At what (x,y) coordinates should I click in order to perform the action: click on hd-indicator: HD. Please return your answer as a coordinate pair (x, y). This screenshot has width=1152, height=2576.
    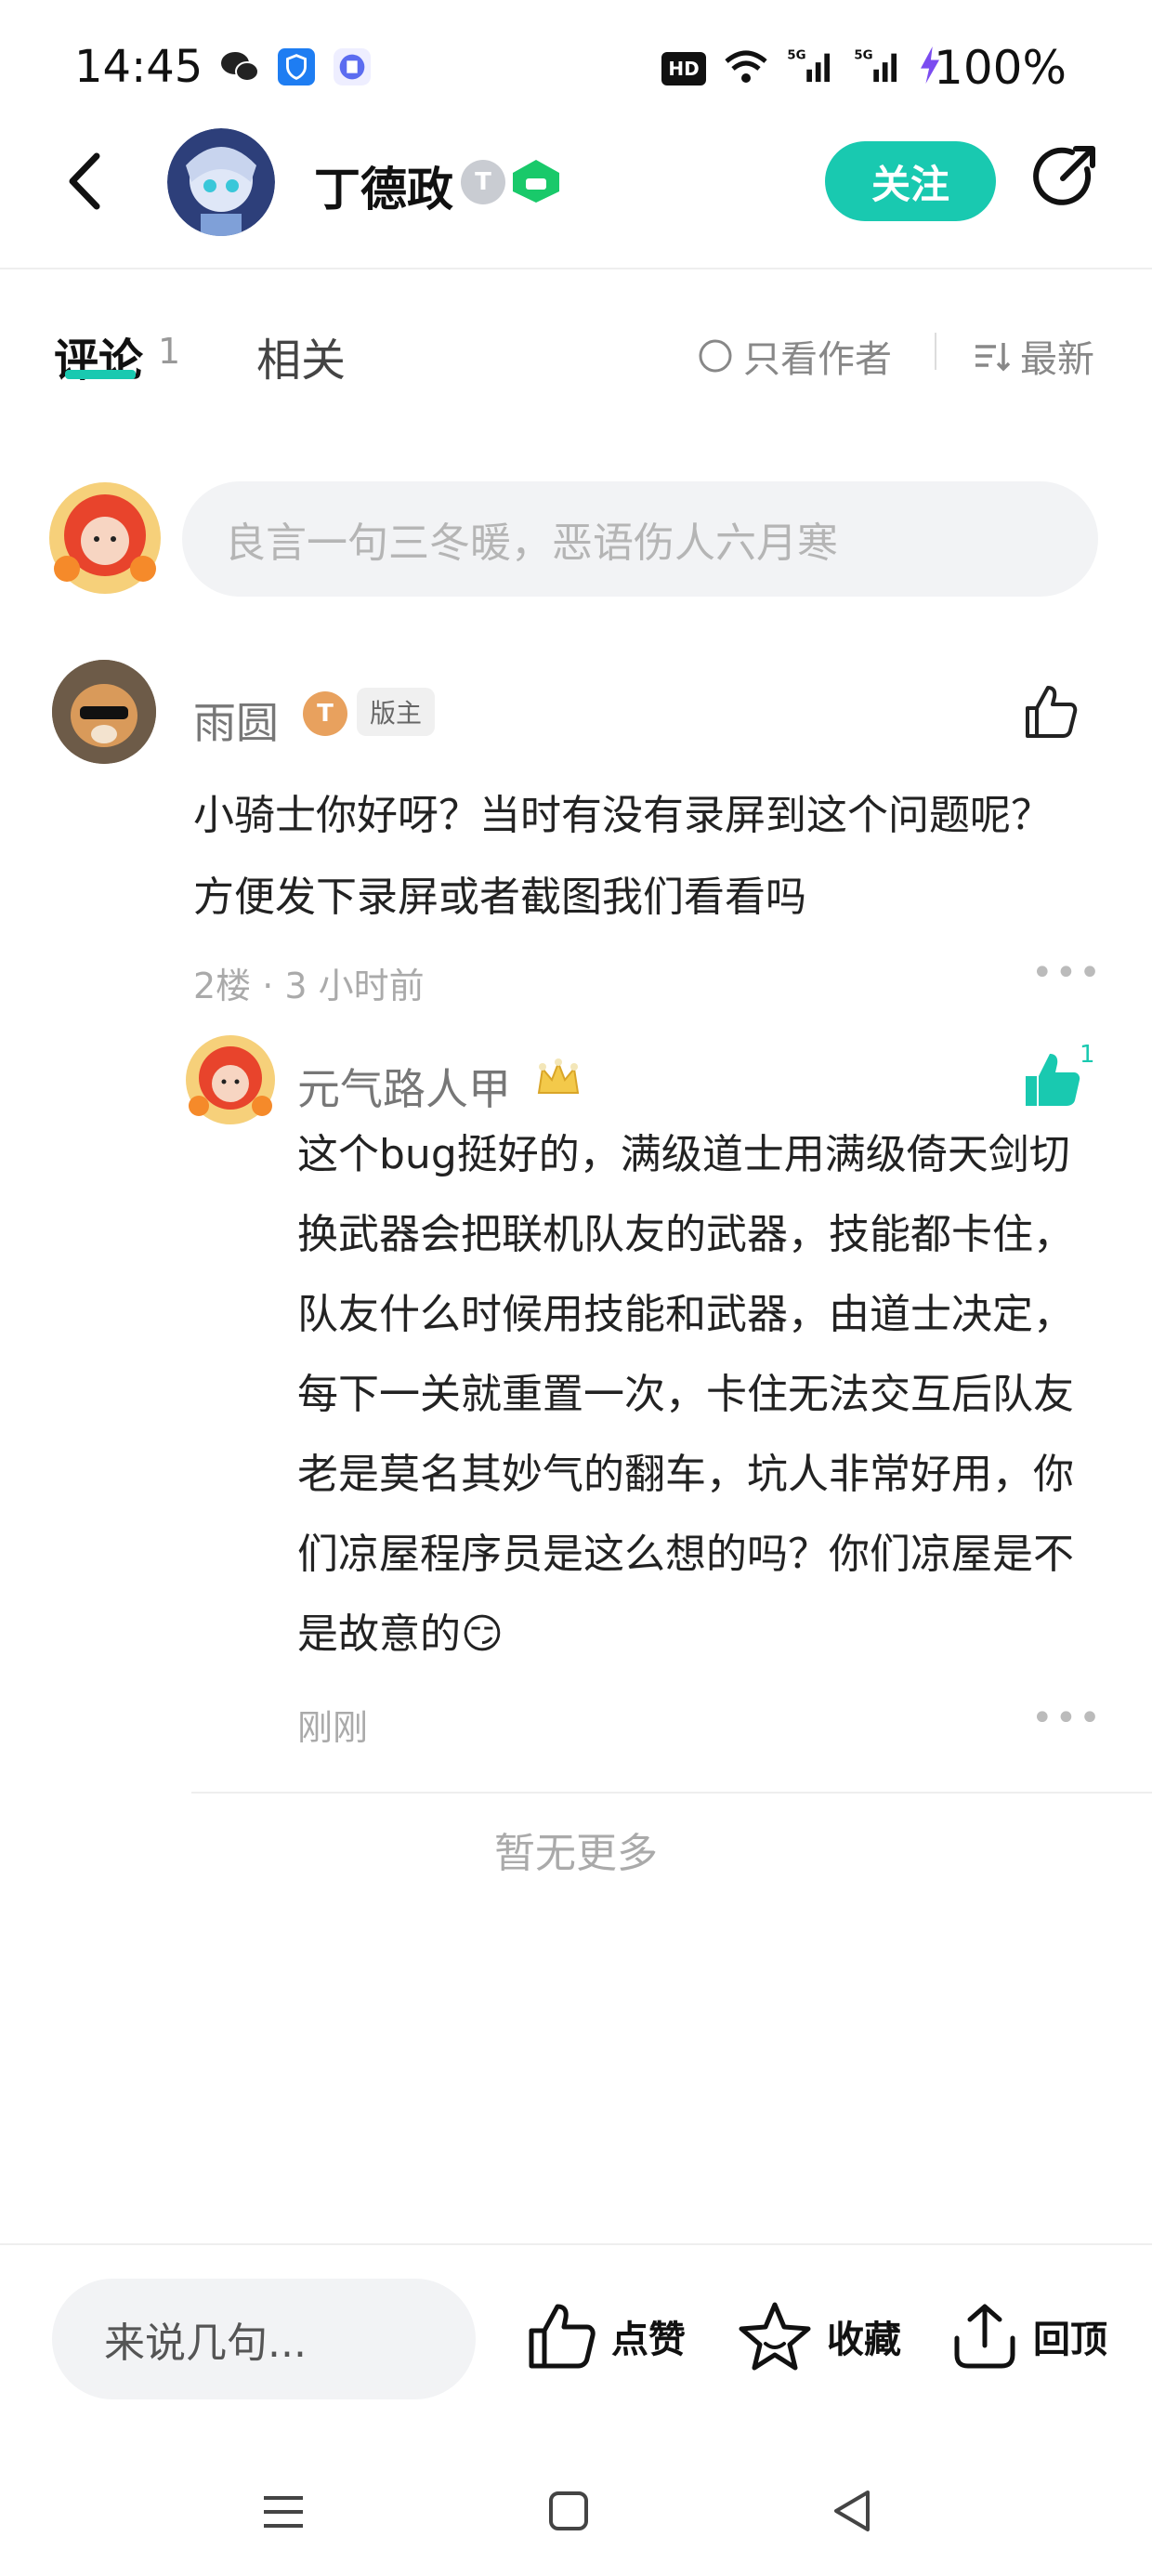
    Looking at the image, I should click on (683, 68).